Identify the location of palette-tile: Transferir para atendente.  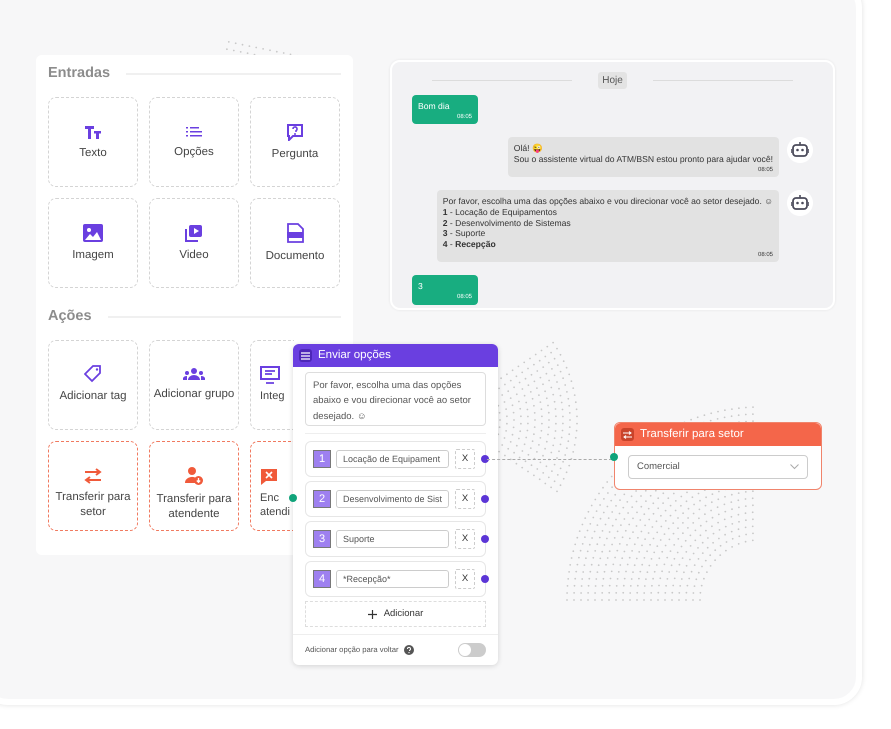
(194, 485).